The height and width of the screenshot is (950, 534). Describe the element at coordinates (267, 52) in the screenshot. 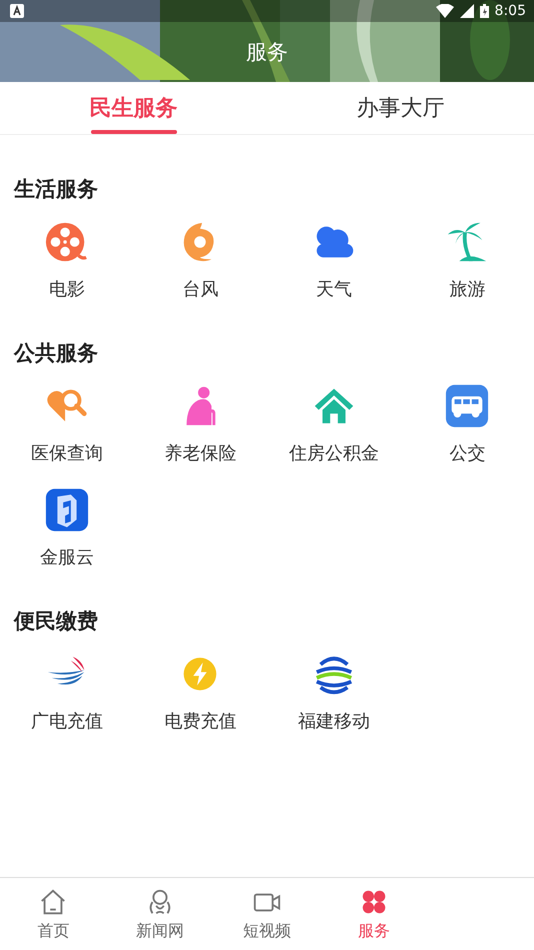

I see `page-title: 服务` at that location.